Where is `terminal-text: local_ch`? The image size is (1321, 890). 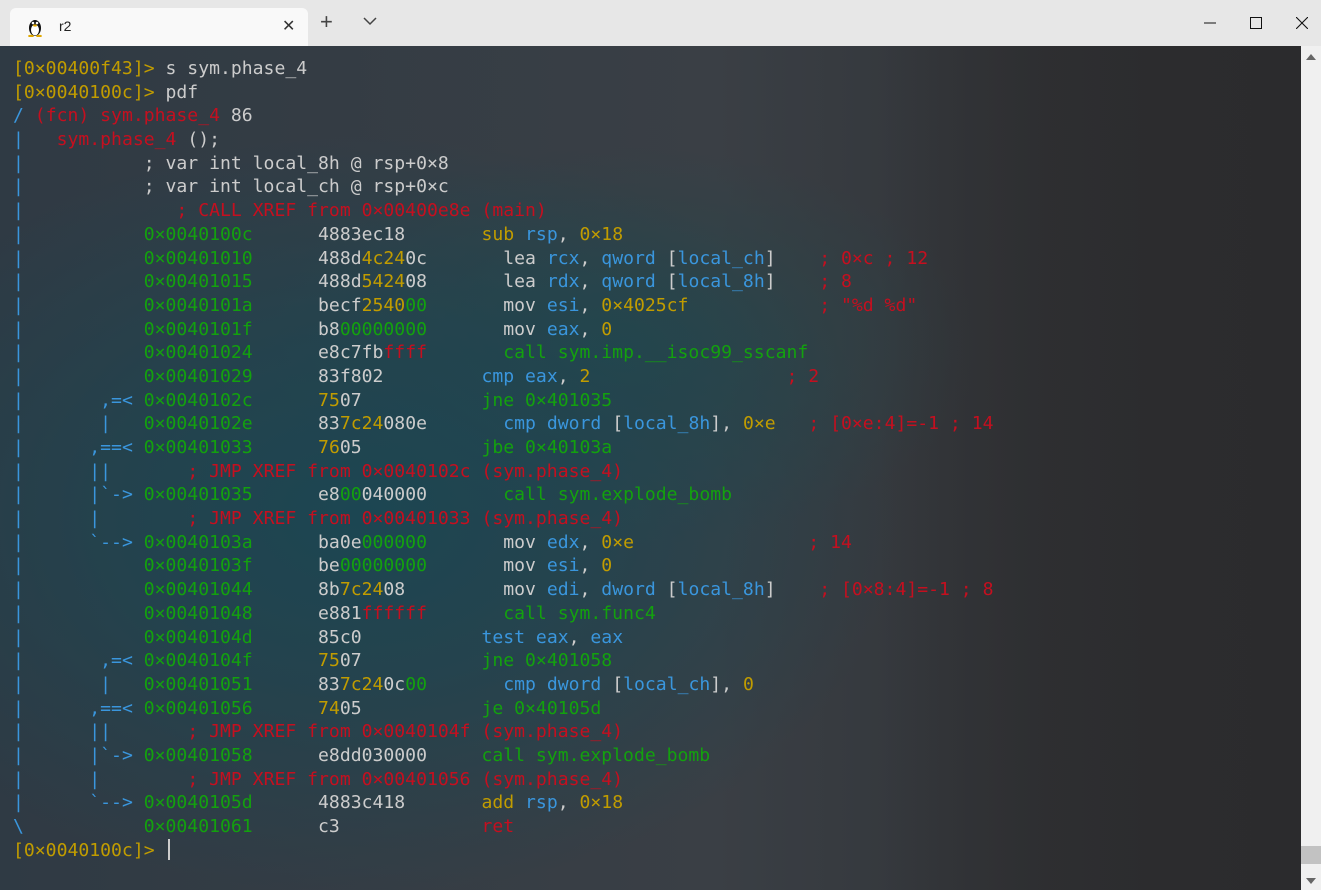 terminal-text: local_ch is located at coordinates (667, 684).